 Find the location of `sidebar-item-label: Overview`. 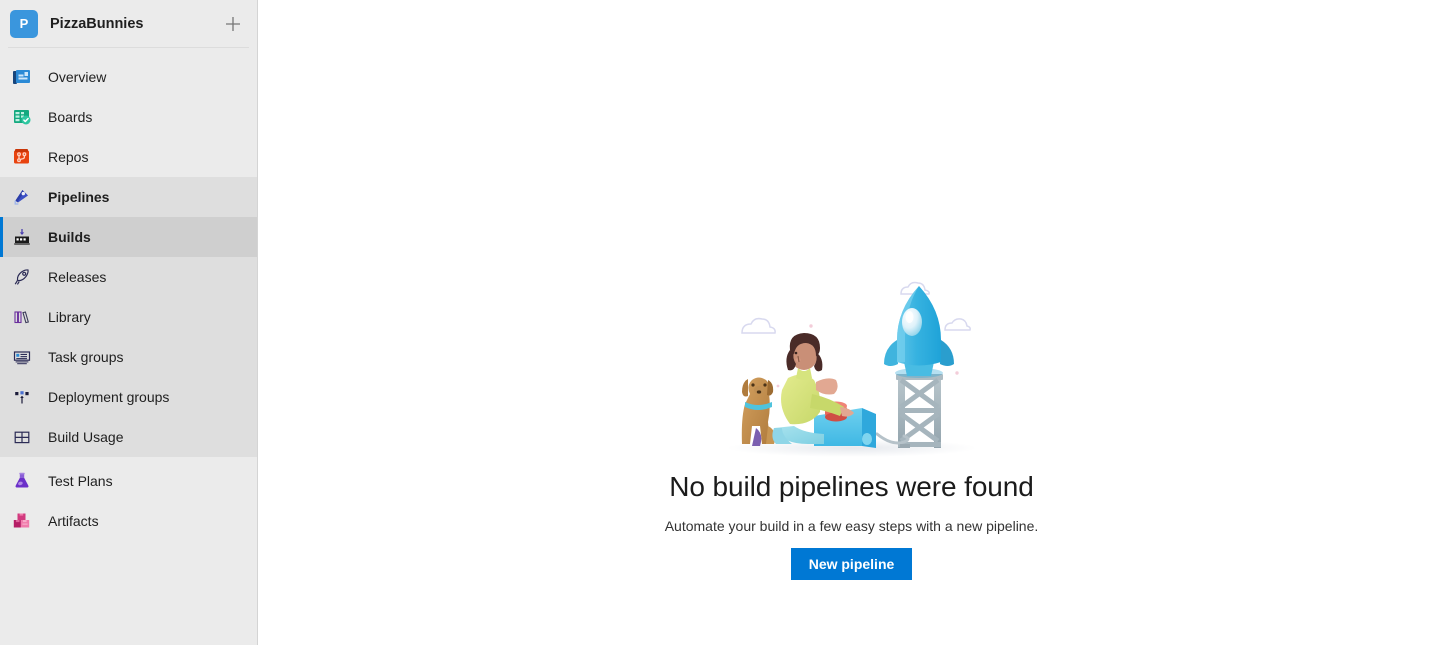

sidebar-item-label: Overview is located at coordinates (77, 77).